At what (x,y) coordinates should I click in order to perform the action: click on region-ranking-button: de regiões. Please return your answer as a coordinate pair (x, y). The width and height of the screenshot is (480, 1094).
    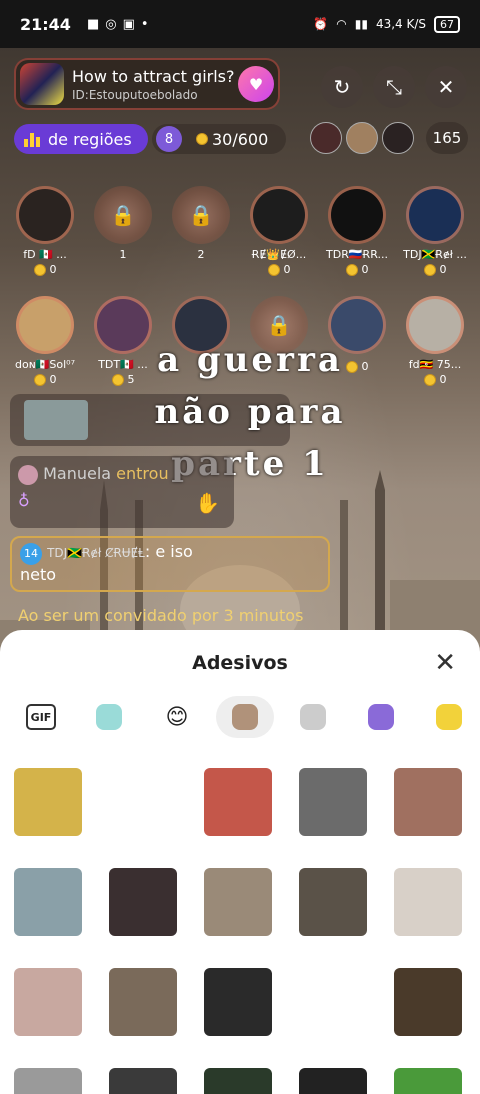
    Looking at the image, I should click on (81, 139).